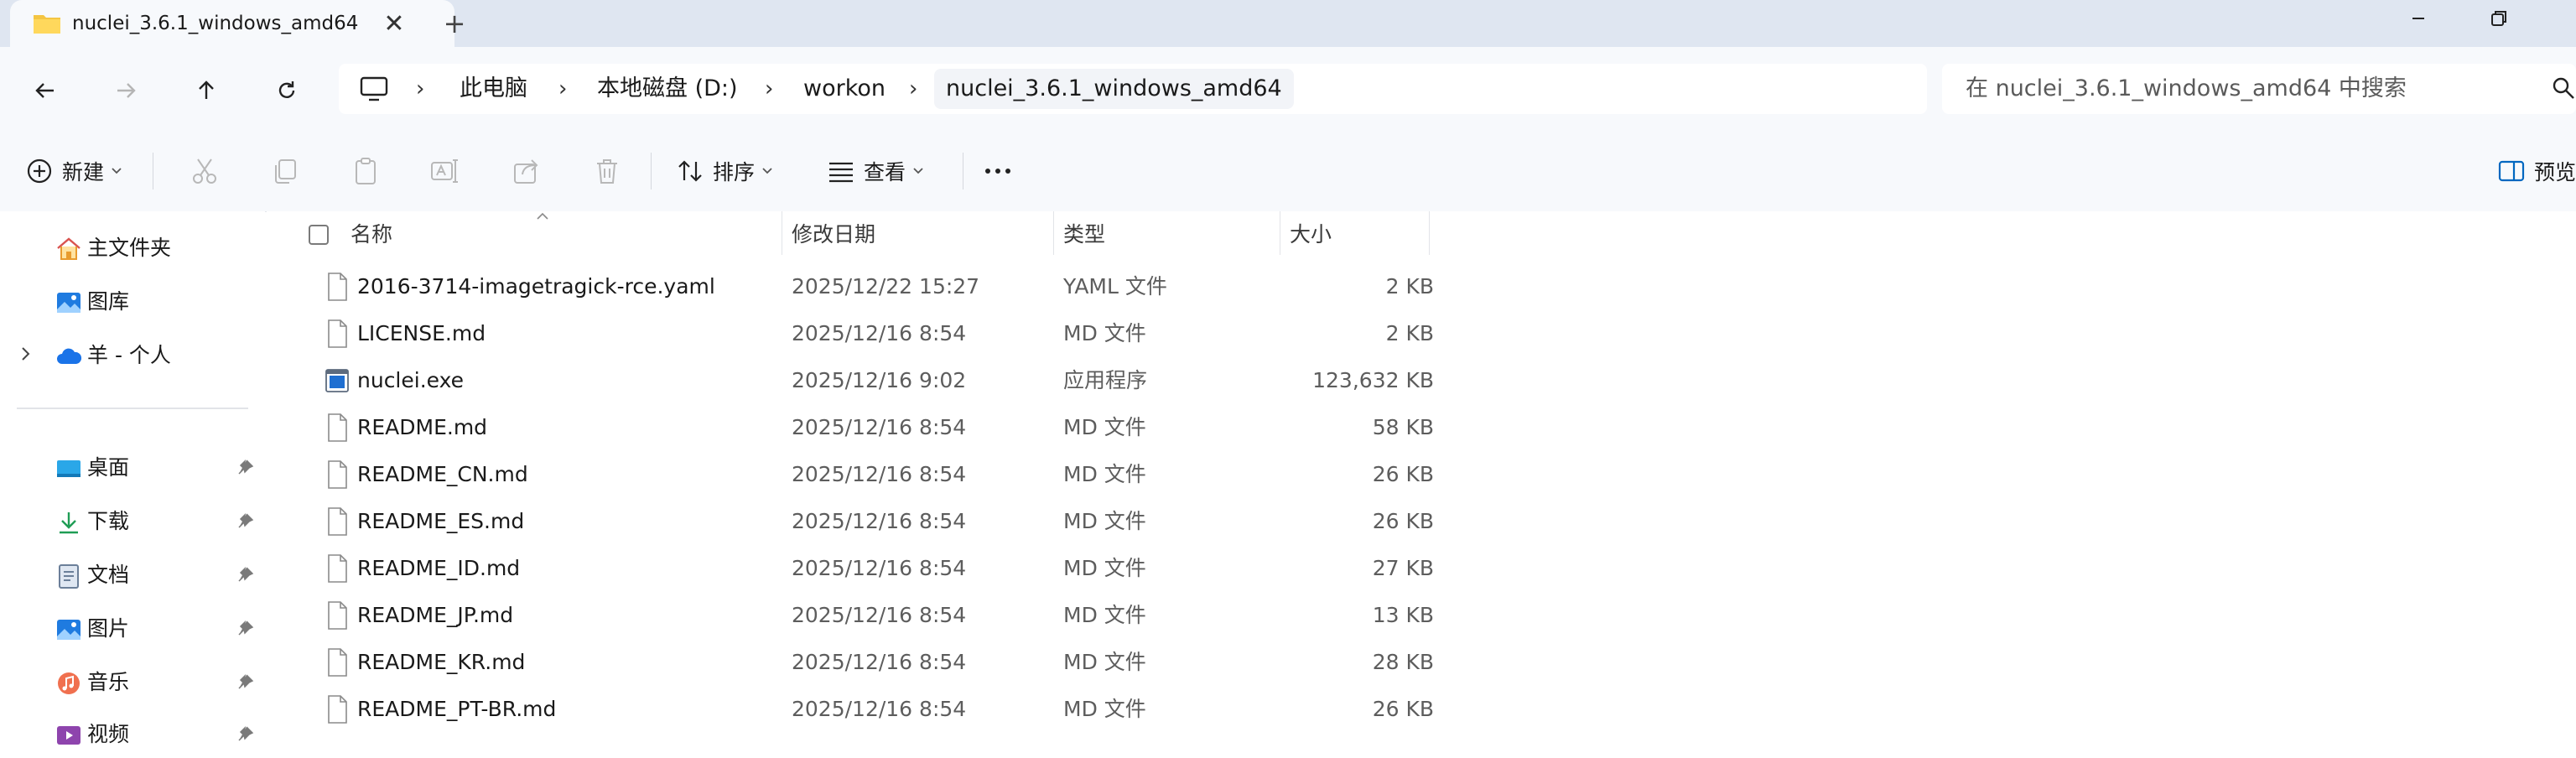  Describe the element at coordinates (1114, 89) in the screenshot. I see `breadcrumb-item-current: nuclei_3.6.1_windows_amd64` at that location.